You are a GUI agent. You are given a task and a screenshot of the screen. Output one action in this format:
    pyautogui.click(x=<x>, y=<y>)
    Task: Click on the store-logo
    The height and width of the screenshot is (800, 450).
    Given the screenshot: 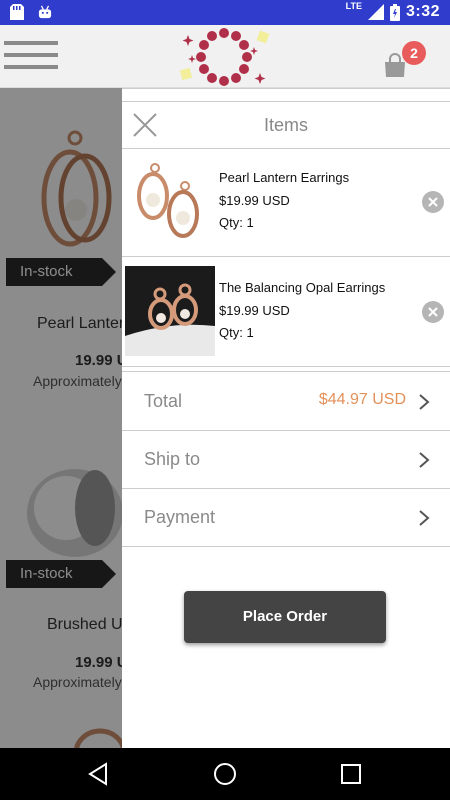 What is the action you would take?
    pyautogui.click(x=224, y=57)
    